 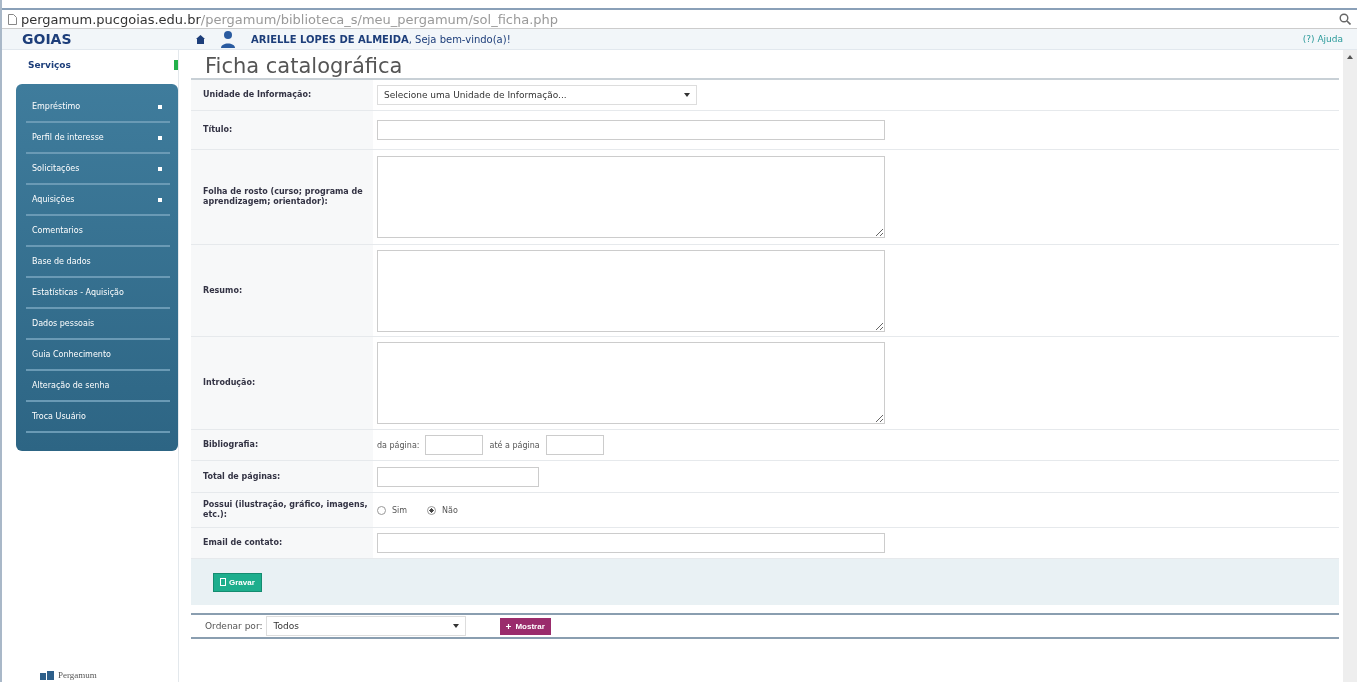 I want to click on url-text: pergamum.pucgoias.edu.br/pergamum/biblioteca_s/meu_pergamum/sol_ficha.php, so click(x=290, y=19).